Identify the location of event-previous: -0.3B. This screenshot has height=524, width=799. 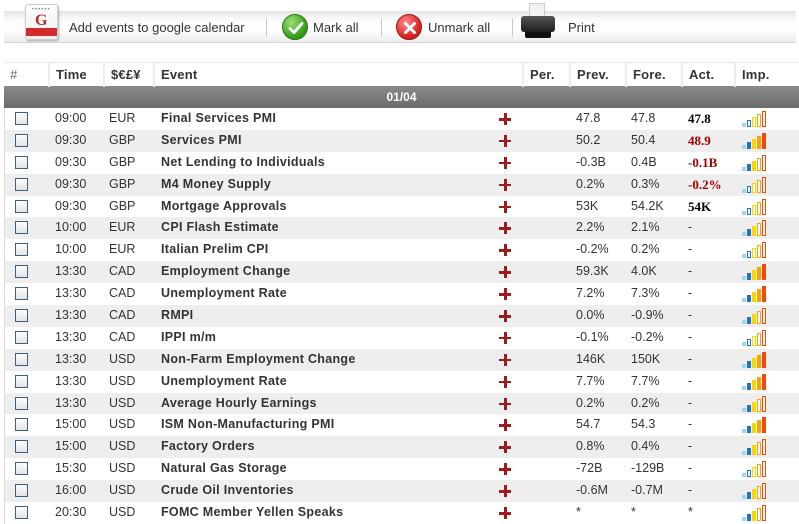
(591, 161).